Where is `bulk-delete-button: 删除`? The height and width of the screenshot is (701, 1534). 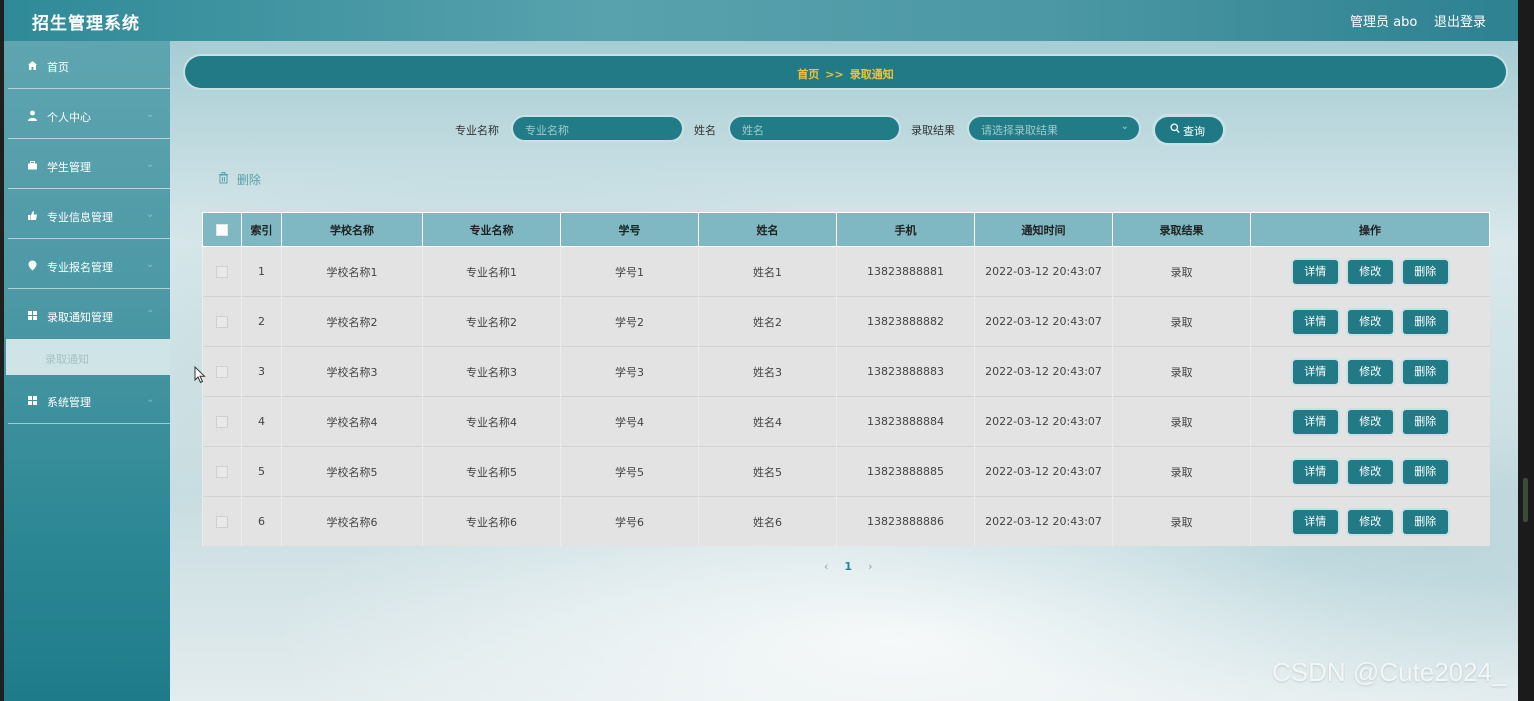 bulk-delete-button: 删除 is located at coordinates (239, 179).